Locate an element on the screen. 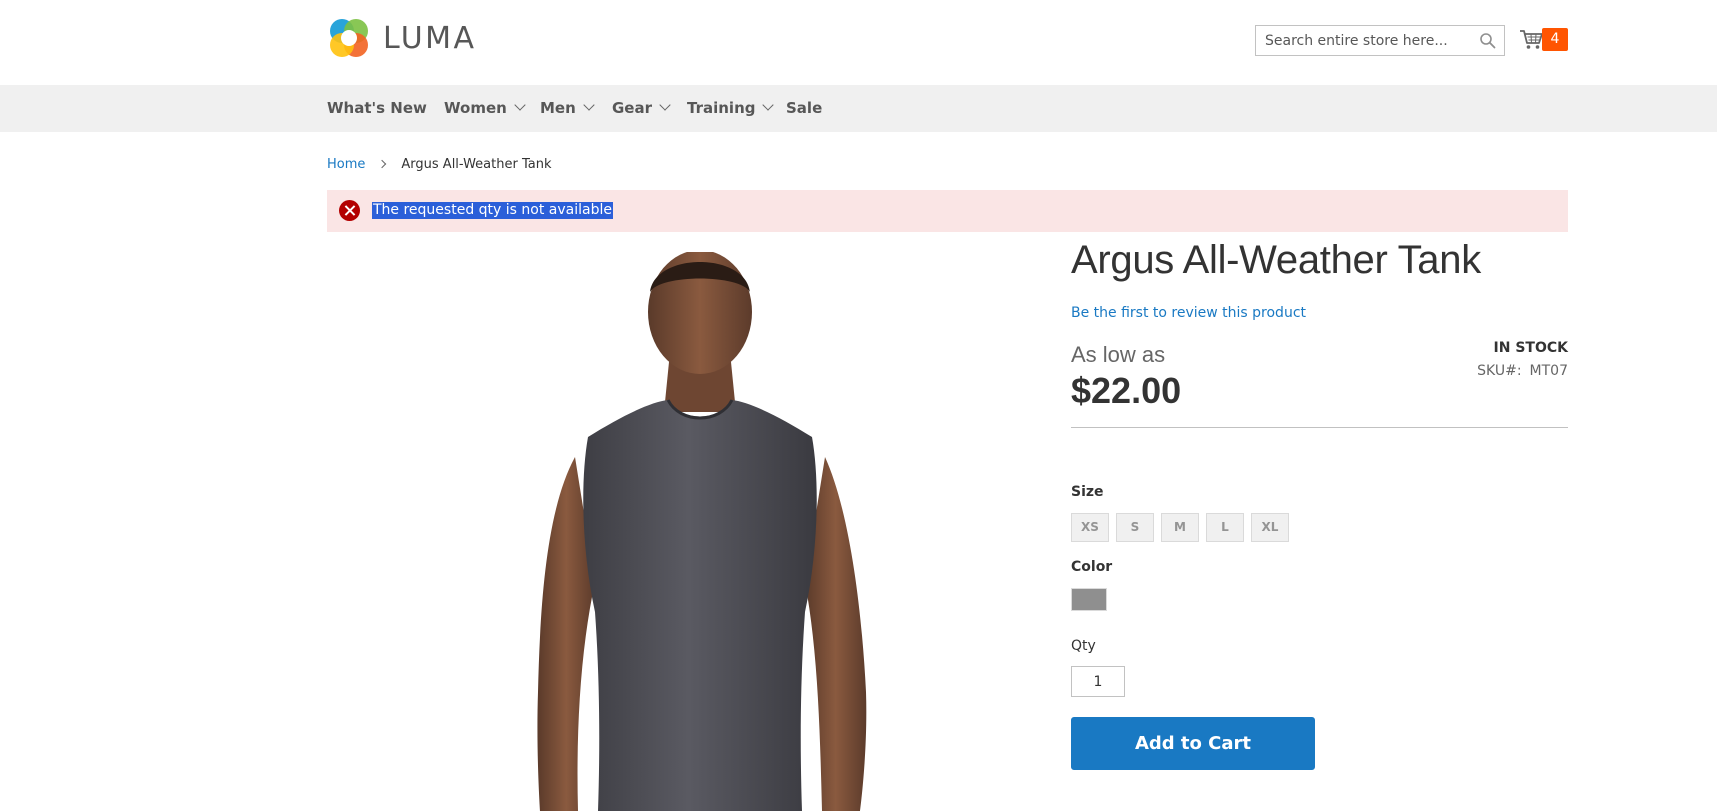  chevron-right-icon is located at coordinates (382, 164).